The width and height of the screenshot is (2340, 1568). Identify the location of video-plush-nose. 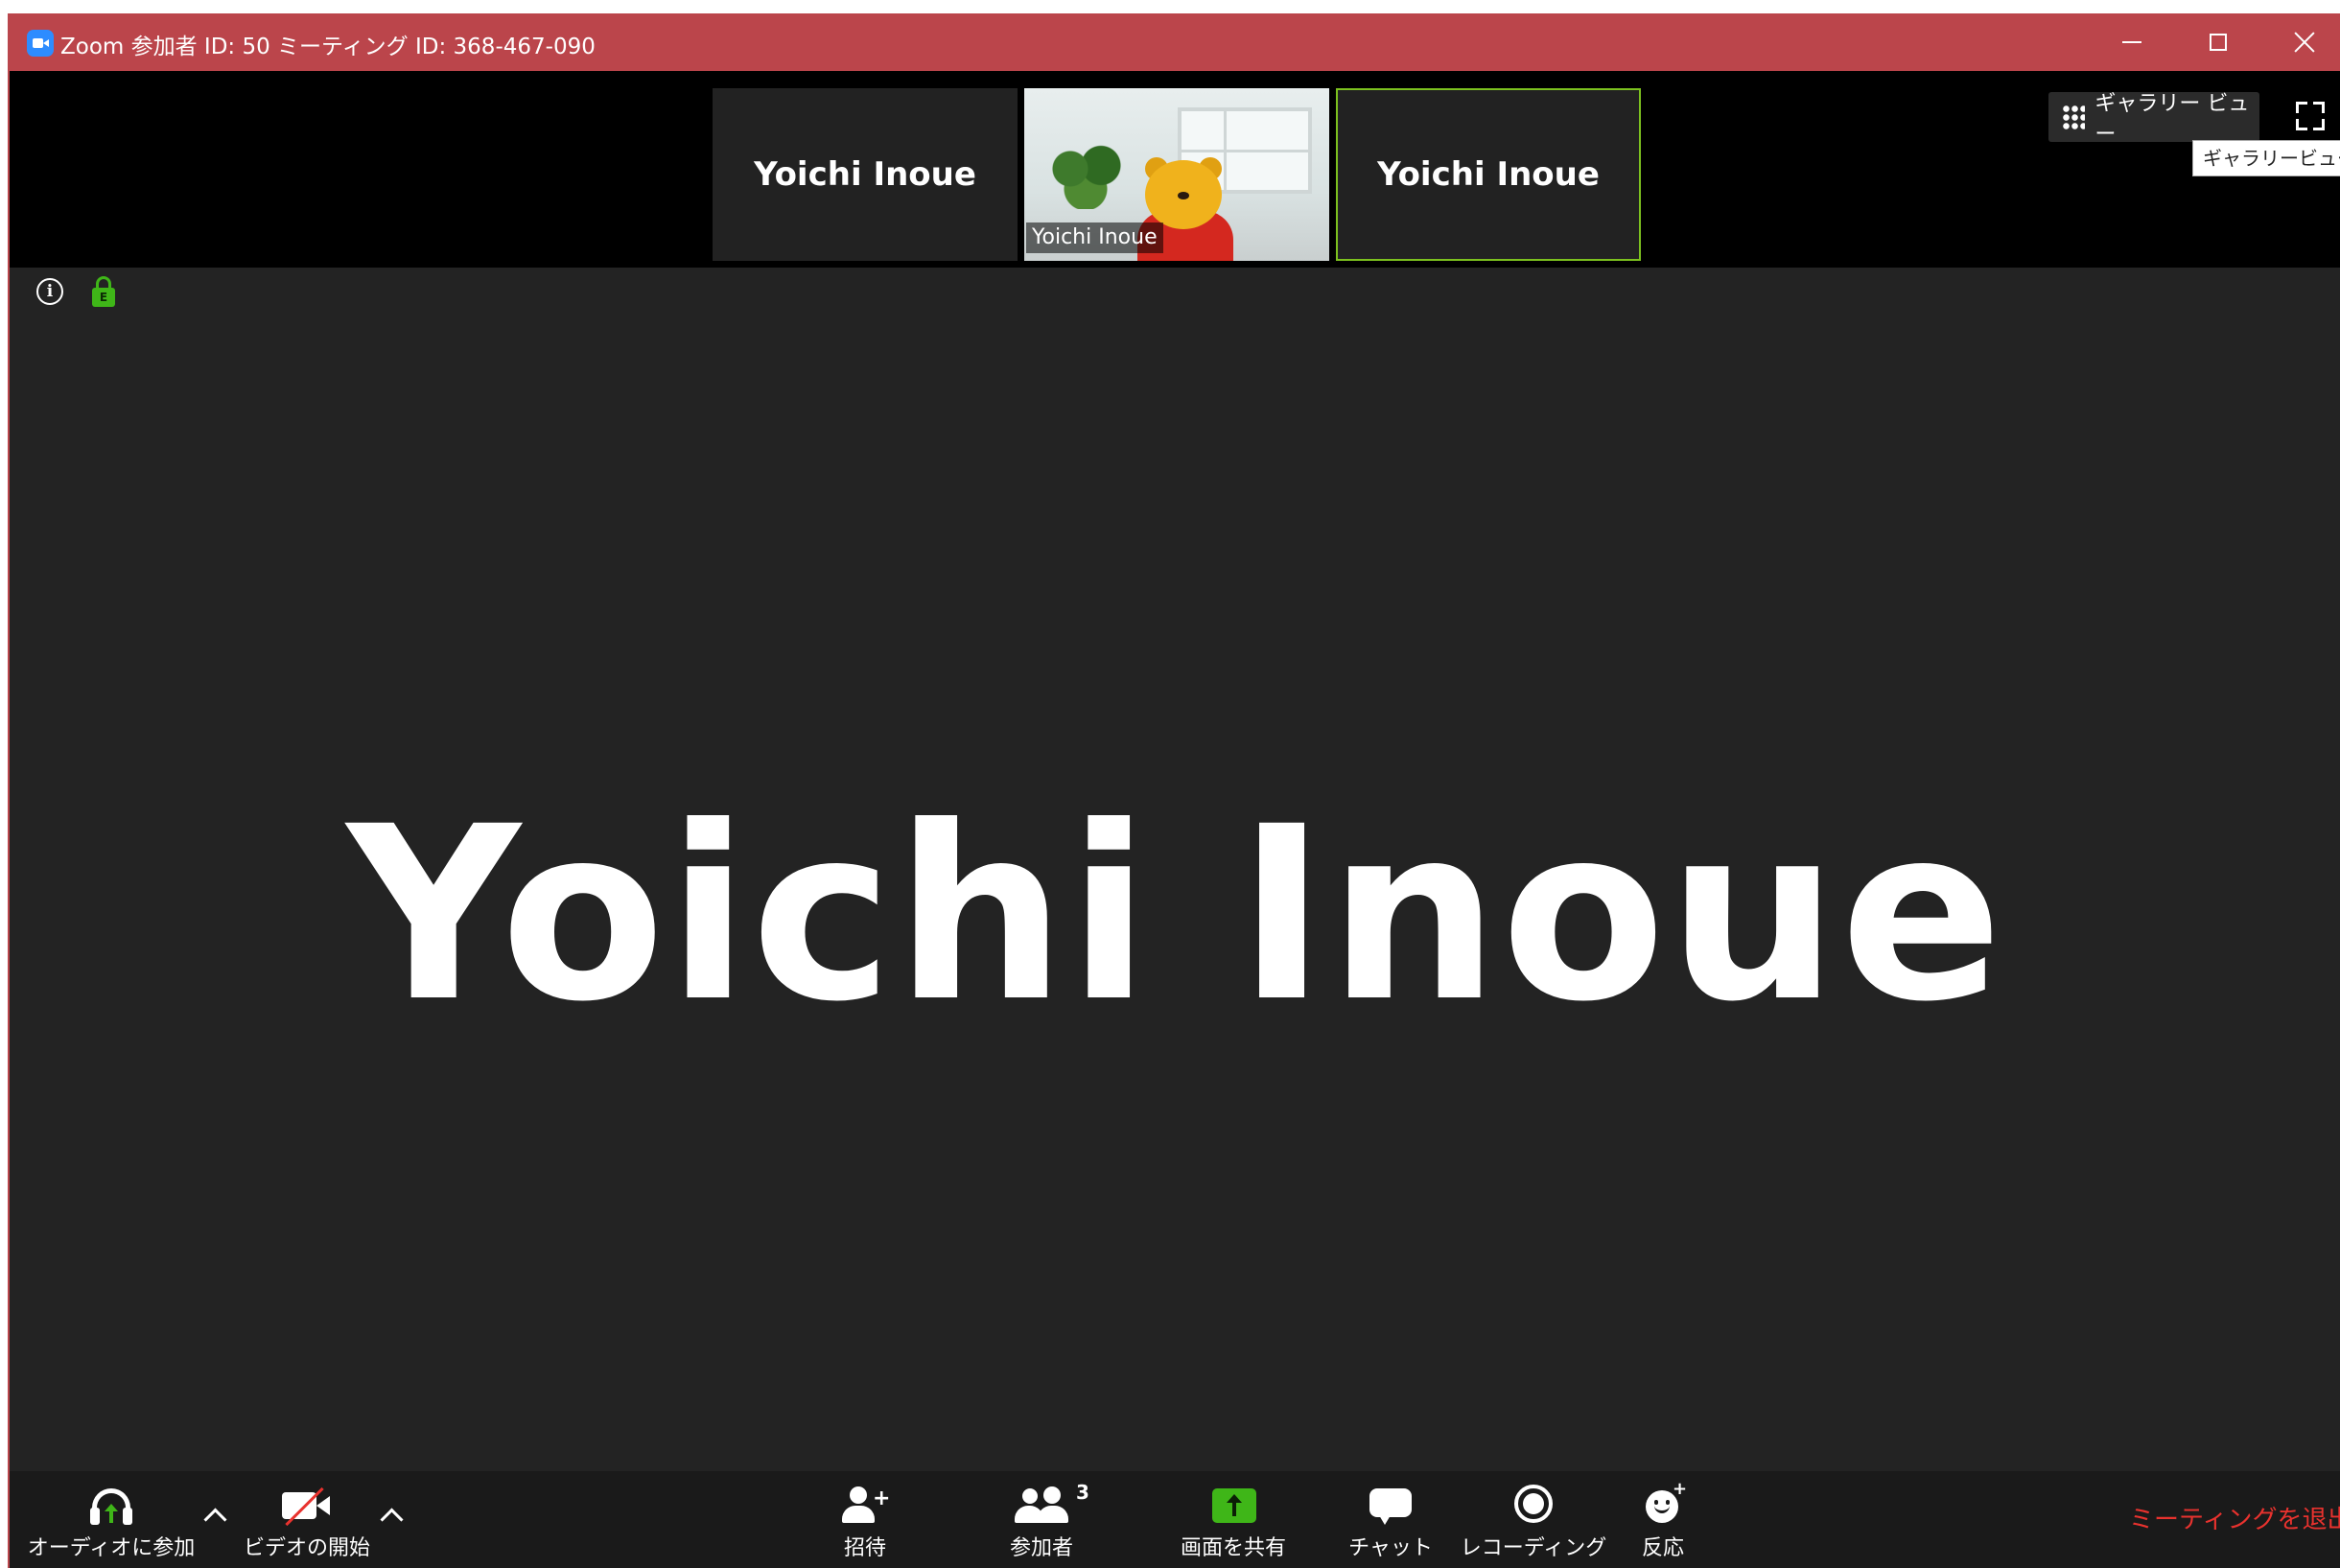
(1183, 196).